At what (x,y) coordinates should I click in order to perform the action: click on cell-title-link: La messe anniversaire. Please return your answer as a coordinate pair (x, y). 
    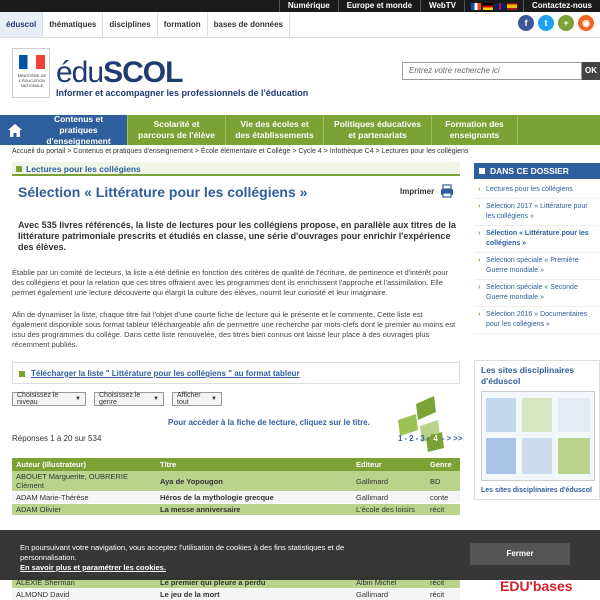
    Looking at the image, I should click on (254, 509).